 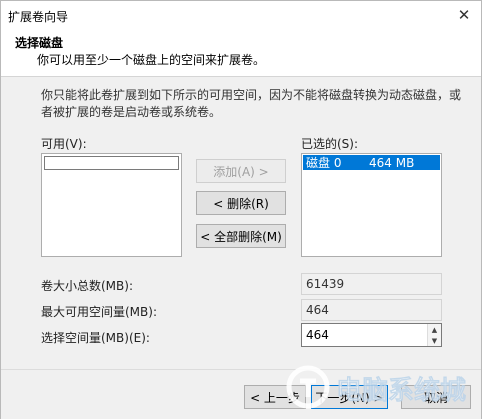 I want to click on select-space-value: 464, so click(x=317, y=335).